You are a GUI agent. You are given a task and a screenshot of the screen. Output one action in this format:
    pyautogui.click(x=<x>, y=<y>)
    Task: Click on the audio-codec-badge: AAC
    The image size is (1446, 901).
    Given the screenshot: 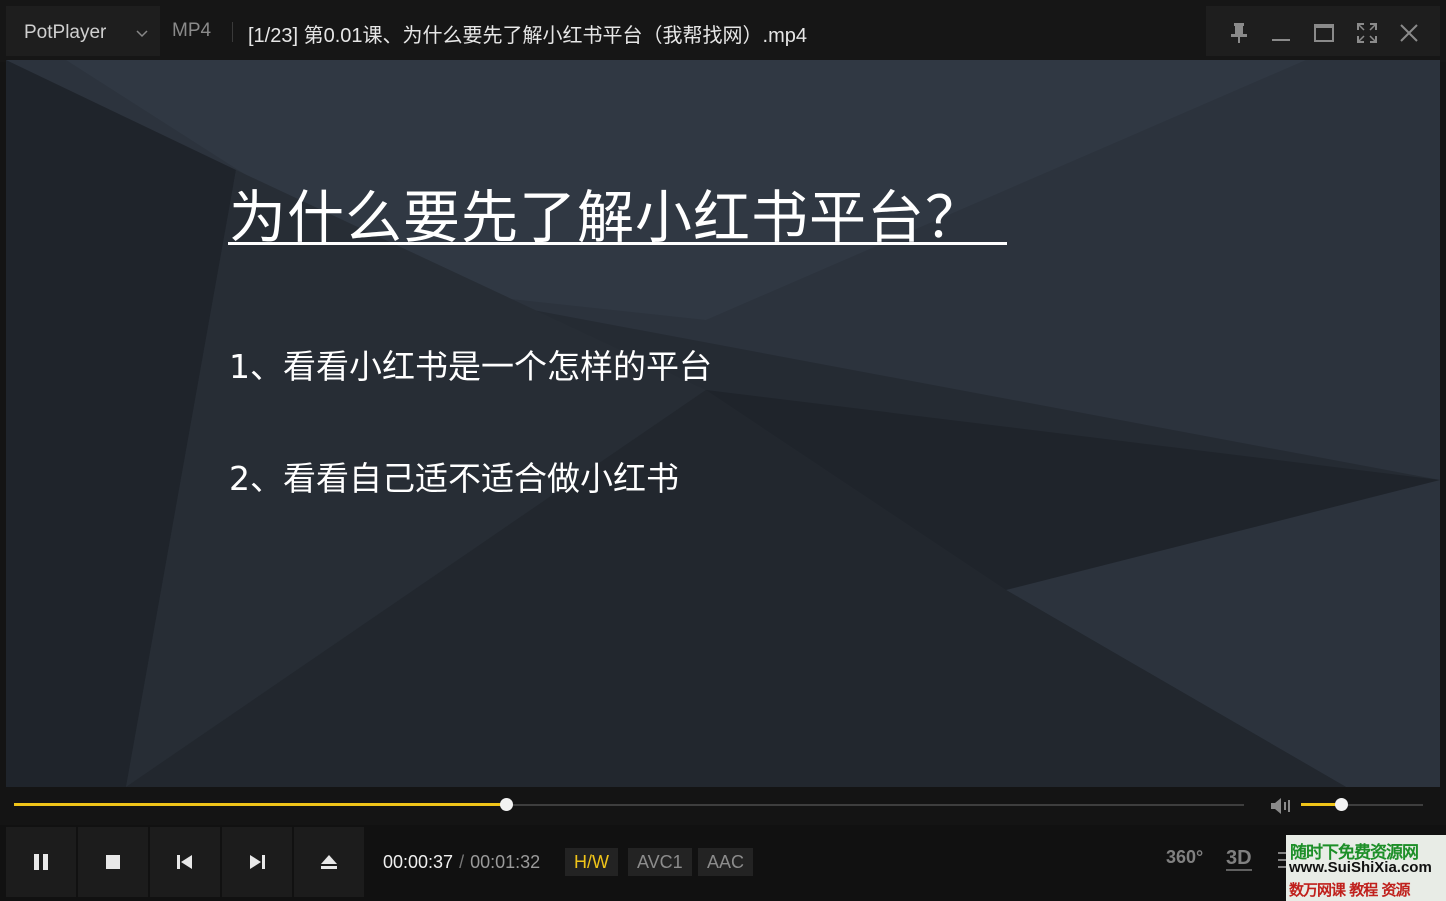 What is the action you would take?
    pyautogui.click(x=726, y=862)
    